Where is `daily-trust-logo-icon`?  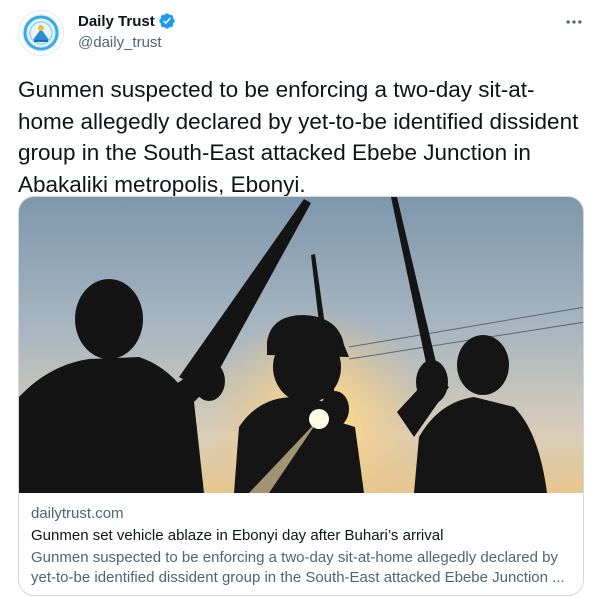 daily-trust-logo-icon is located at coordinates (41, 33).